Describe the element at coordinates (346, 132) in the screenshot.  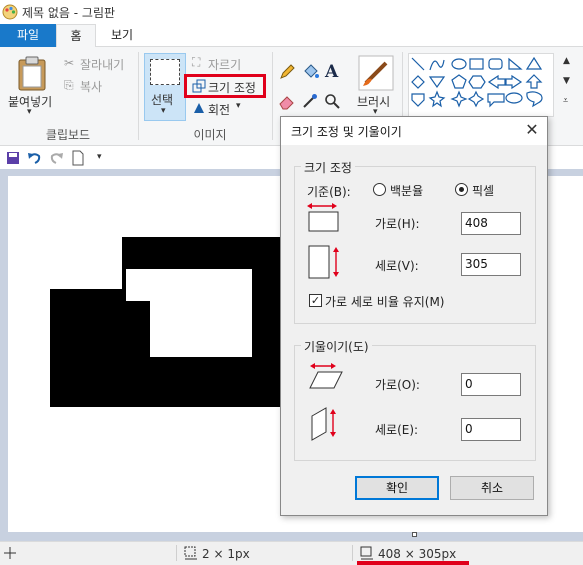
I see `dialog-title: 크기 조정 및 기울이기` at that location.